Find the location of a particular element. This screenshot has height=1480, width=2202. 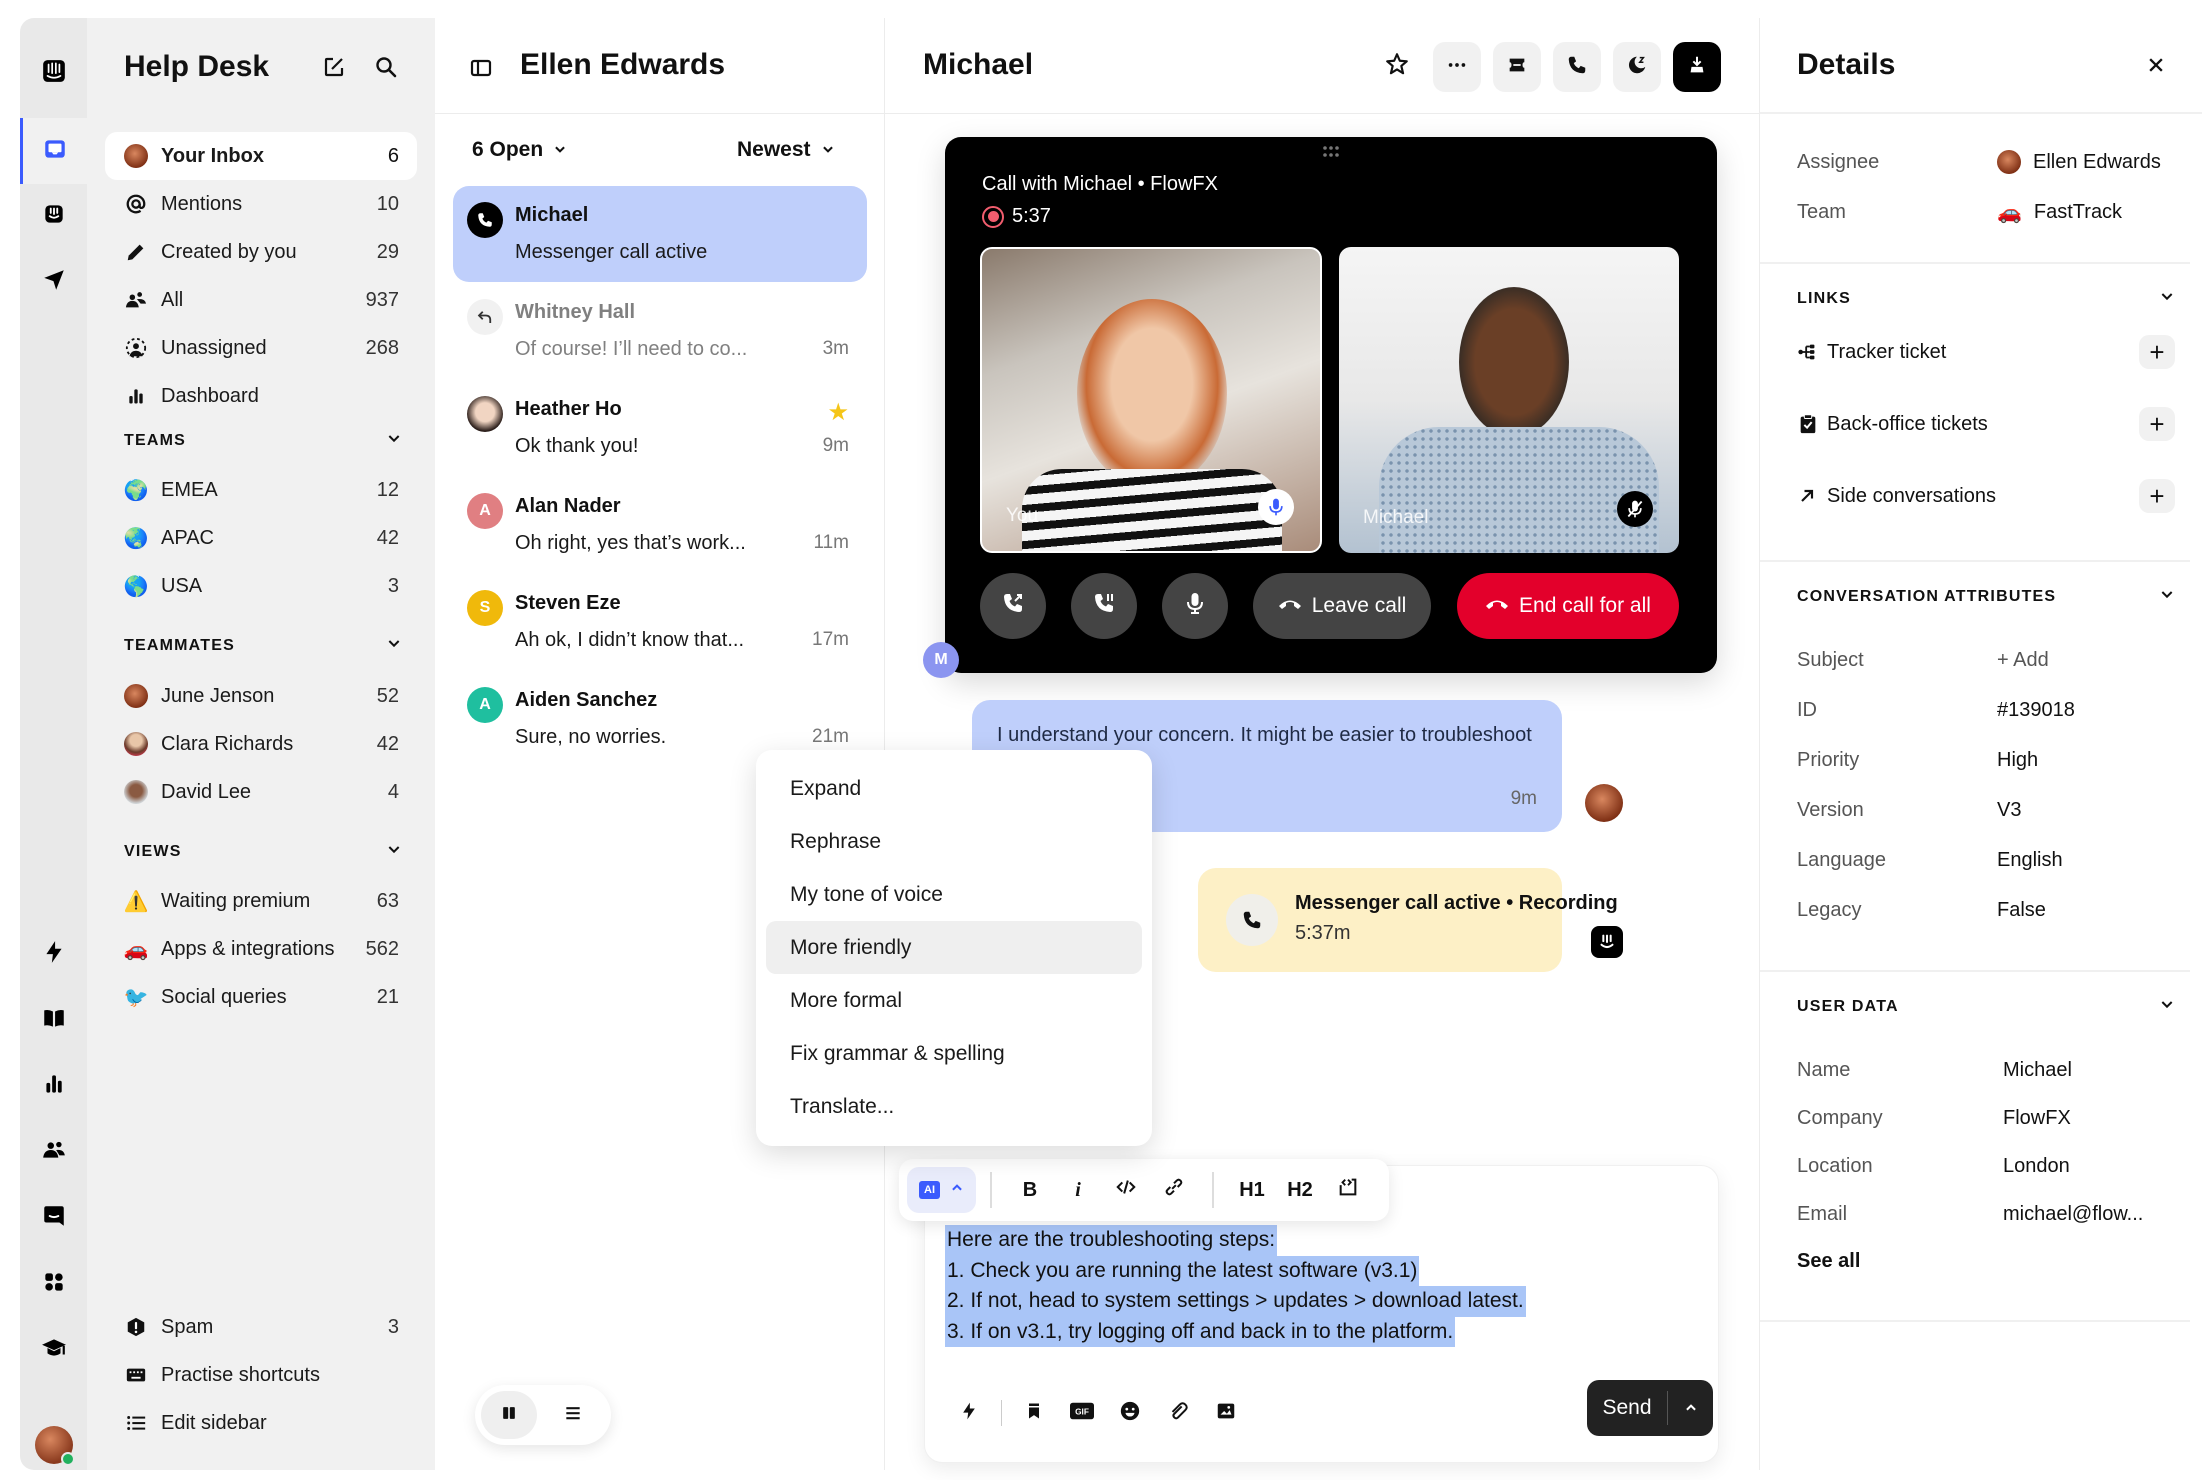

ai-menu-item-more-formal: More formal is located at coordinates (954, 1000).